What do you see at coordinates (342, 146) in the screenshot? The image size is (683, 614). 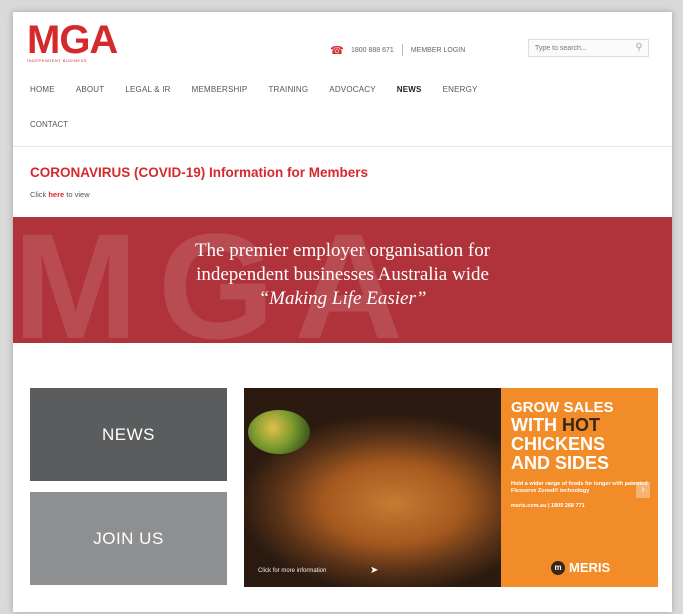 I see `header-divider` at bounding box center [342, 146].